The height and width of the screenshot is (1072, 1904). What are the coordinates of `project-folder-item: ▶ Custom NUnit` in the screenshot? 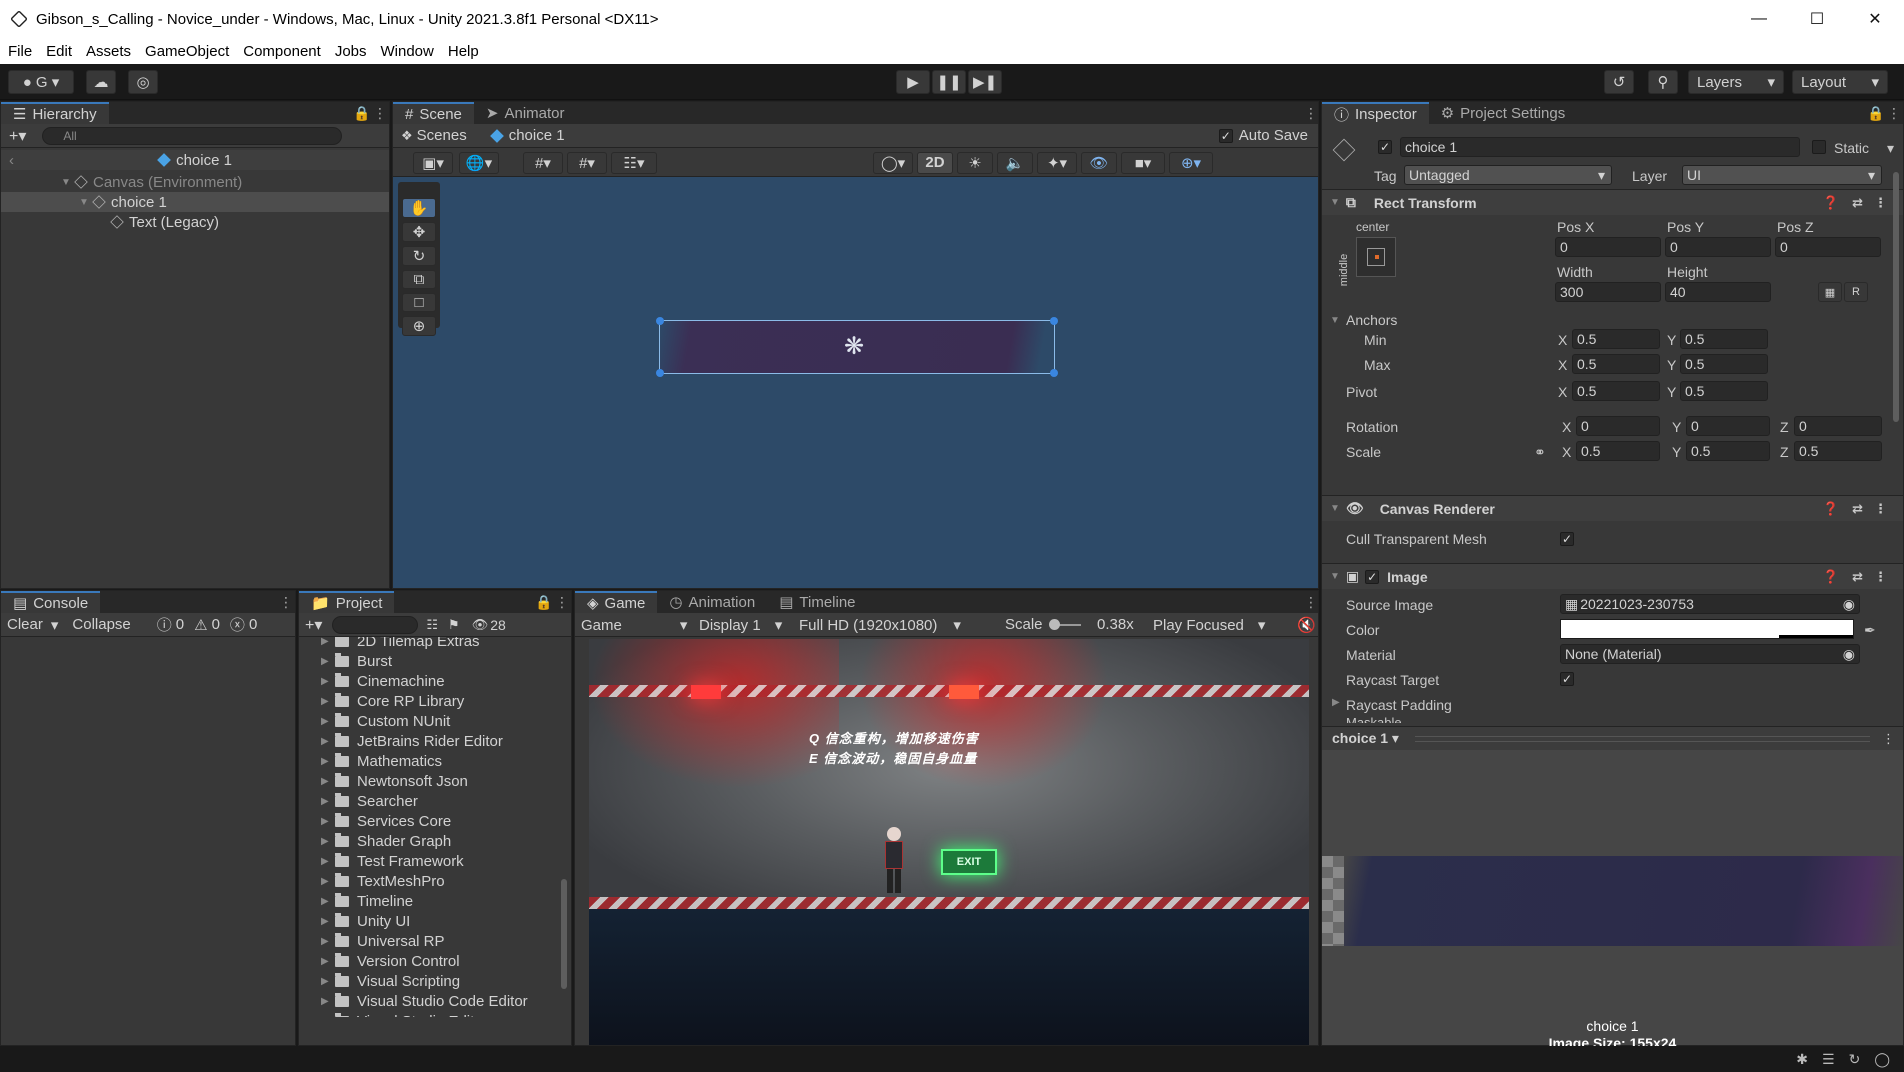 It's located at (427, 721).